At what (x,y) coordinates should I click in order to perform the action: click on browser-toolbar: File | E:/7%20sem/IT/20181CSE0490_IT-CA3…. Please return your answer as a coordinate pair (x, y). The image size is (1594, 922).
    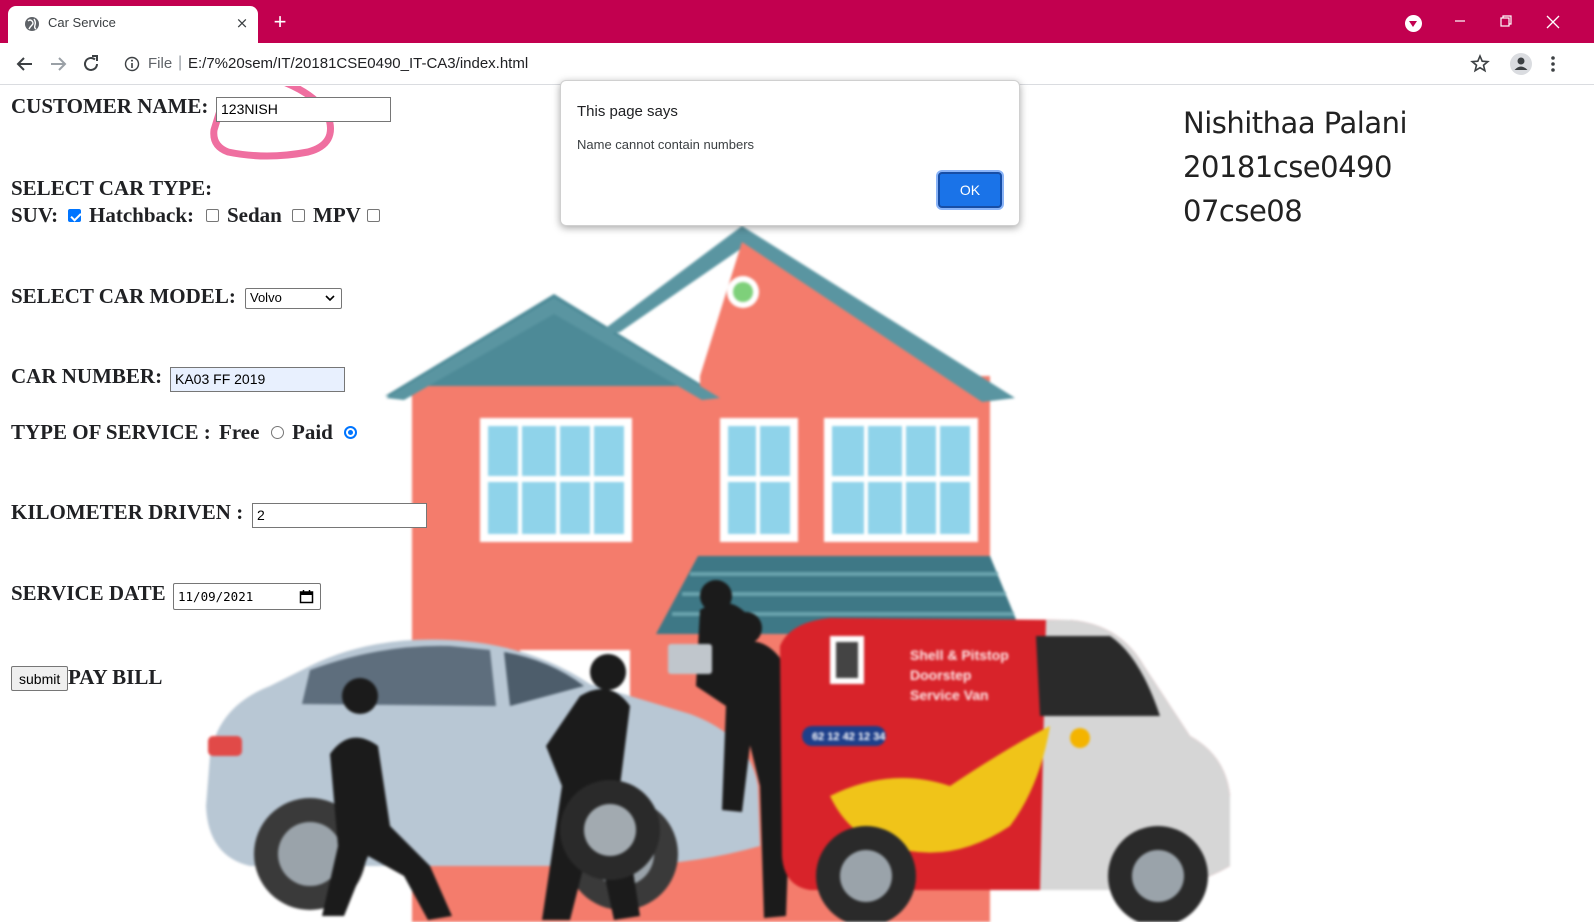
    Looking at the image, I should click on (797, 64).